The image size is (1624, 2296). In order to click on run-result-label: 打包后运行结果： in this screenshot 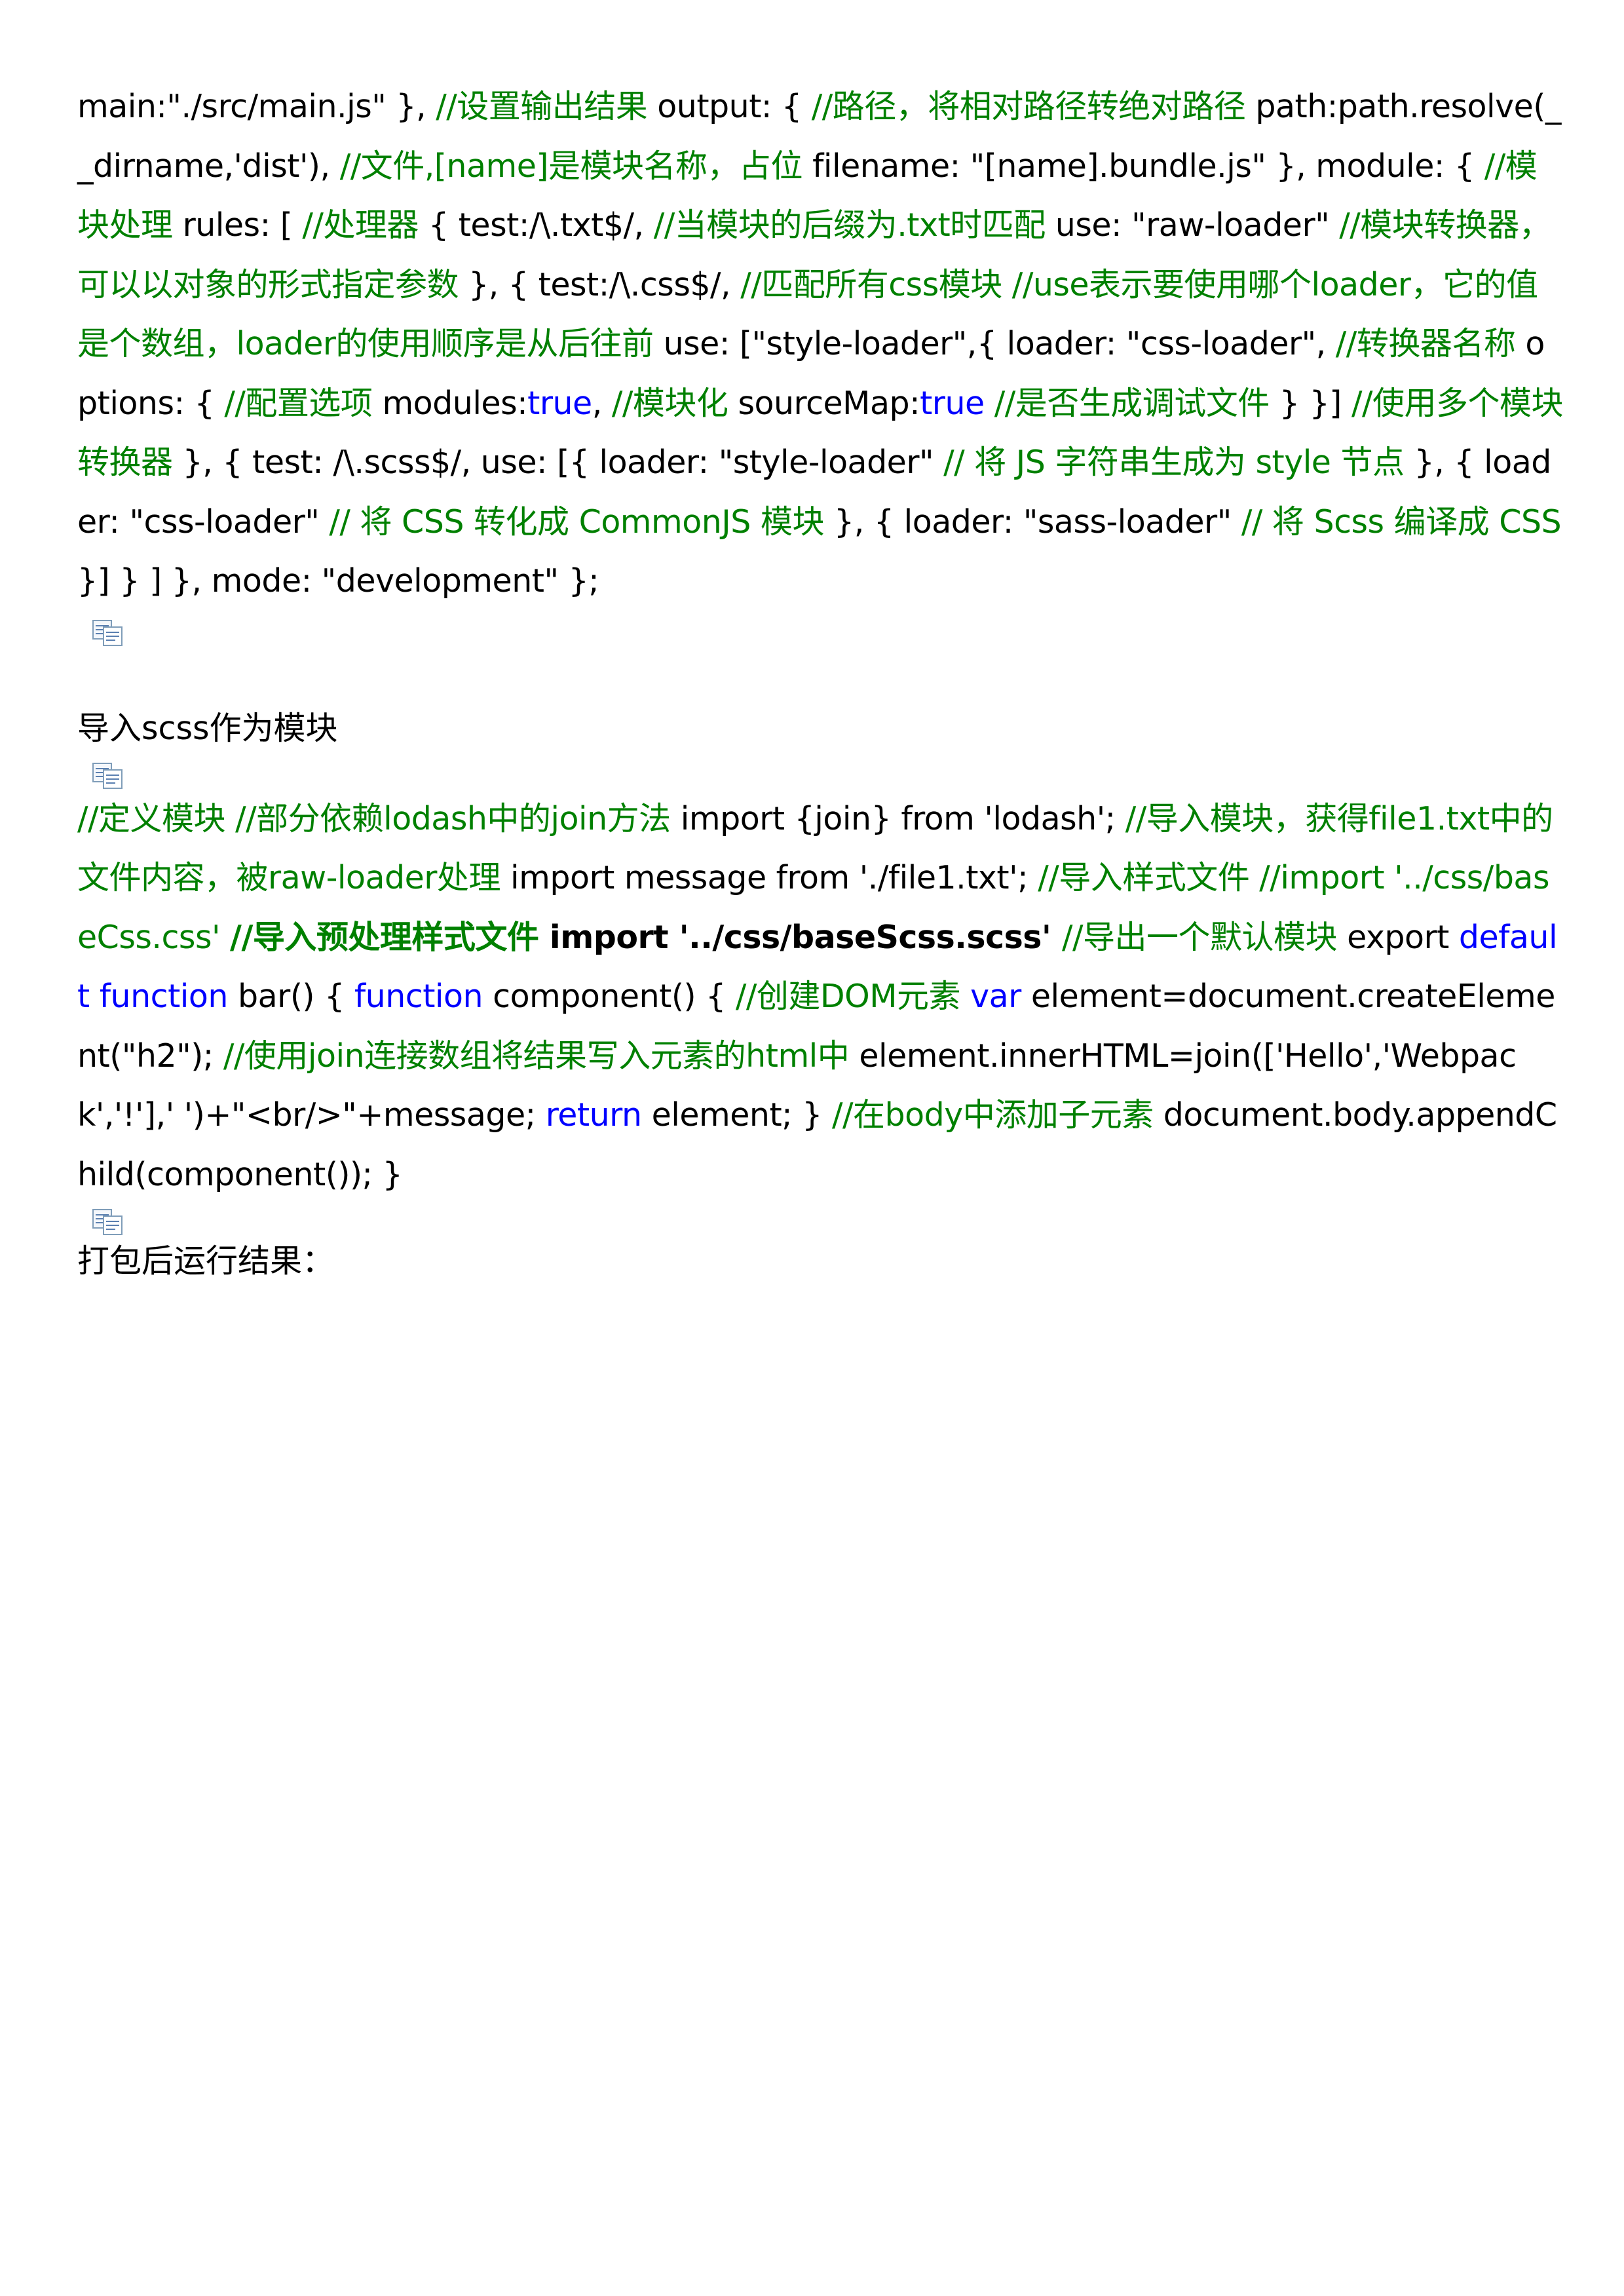, I will do `click(206, 1261)`.